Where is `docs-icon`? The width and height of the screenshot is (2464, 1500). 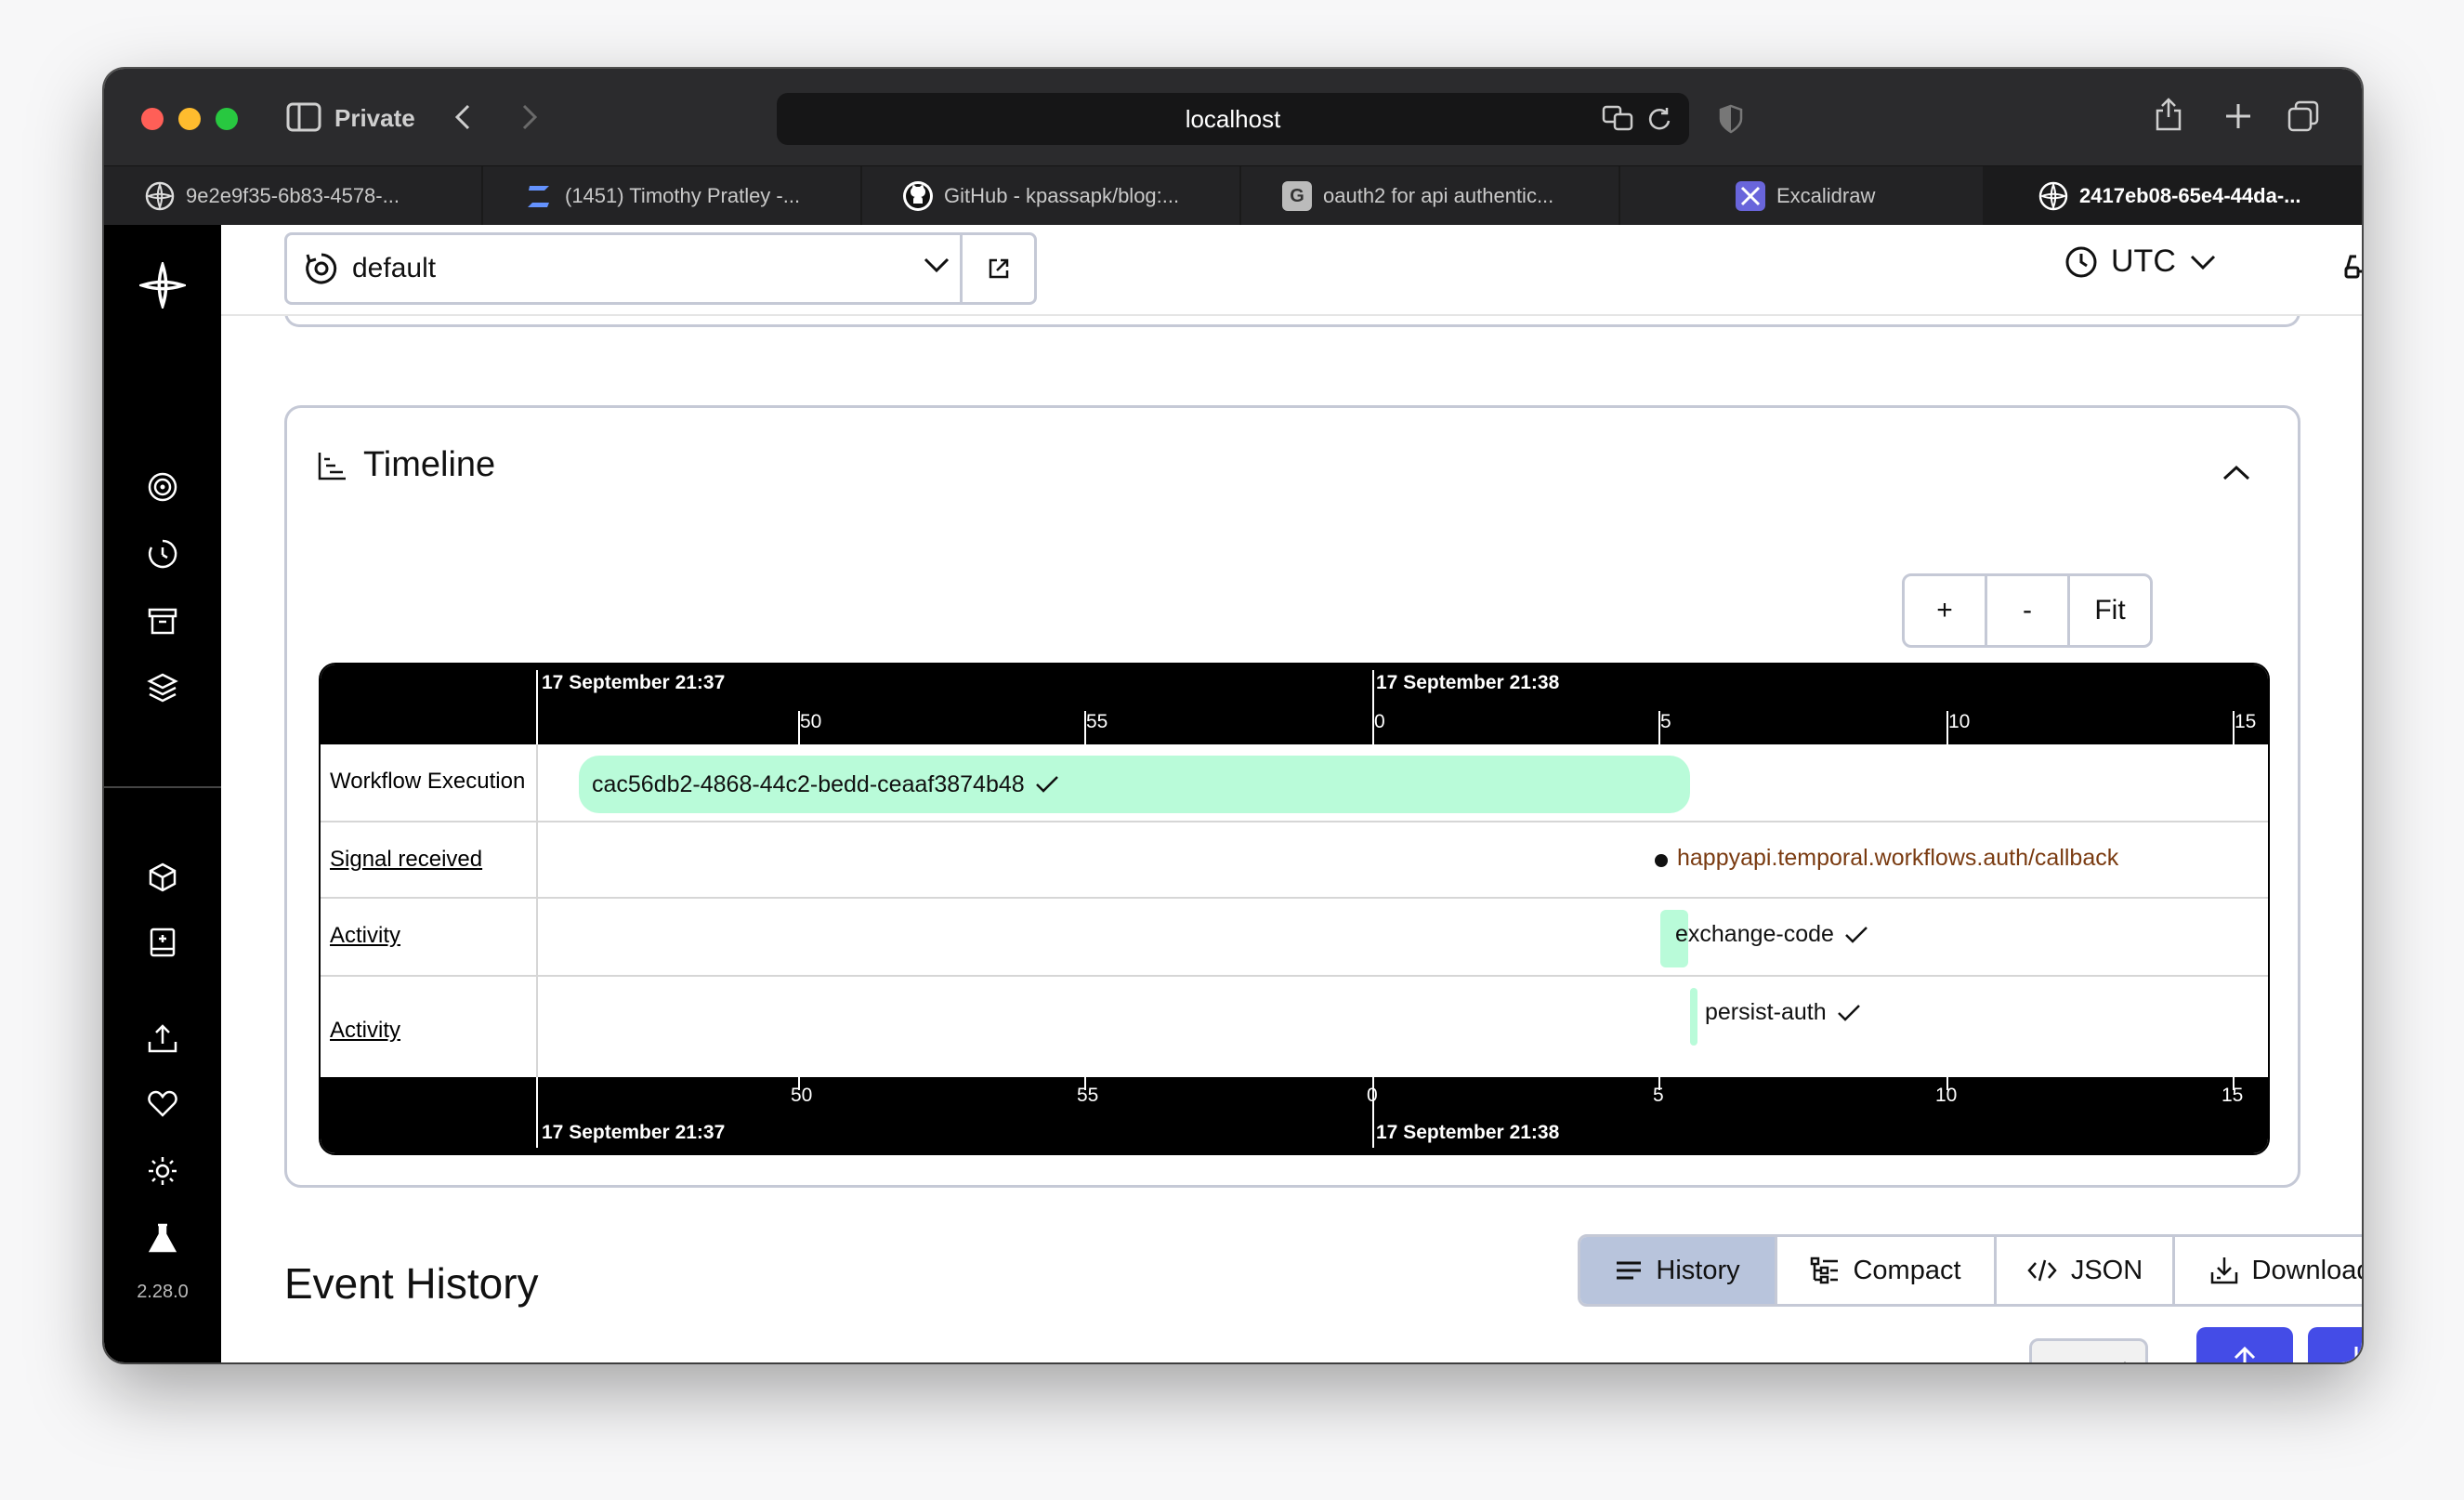
docs-icon is located at coordinates (162, 943).